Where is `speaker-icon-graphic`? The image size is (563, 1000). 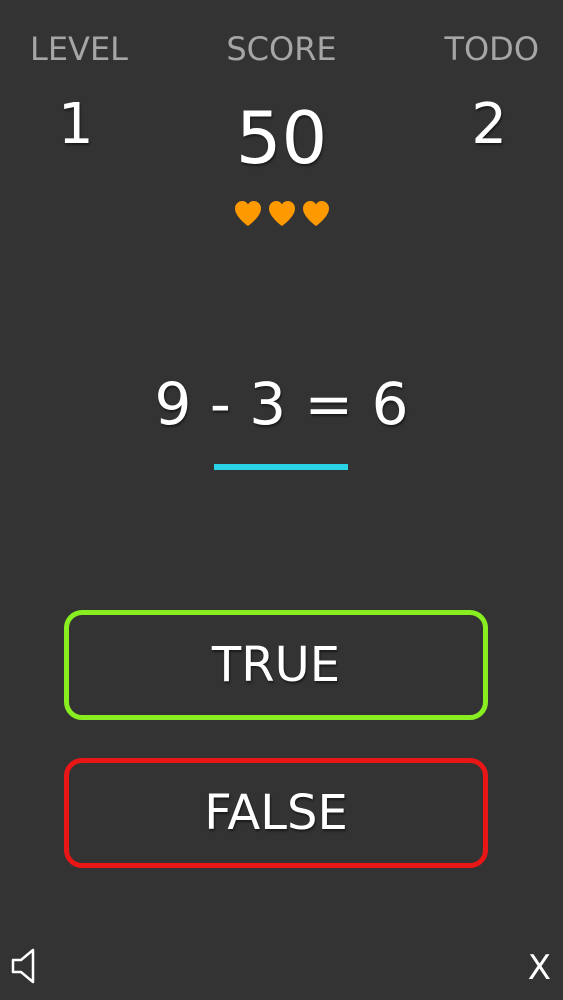 speaker-icon-graphic is located at coordinates (23, 966).